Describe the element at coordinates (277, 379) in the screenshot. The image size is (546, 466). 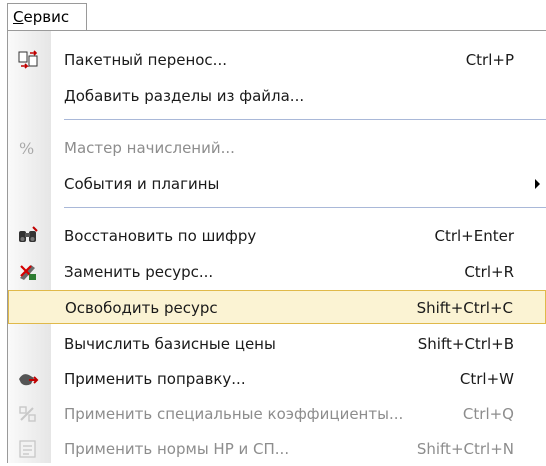
I see `menu-item-apply-correction: Применить поправку... Ctrl+W` at that location.